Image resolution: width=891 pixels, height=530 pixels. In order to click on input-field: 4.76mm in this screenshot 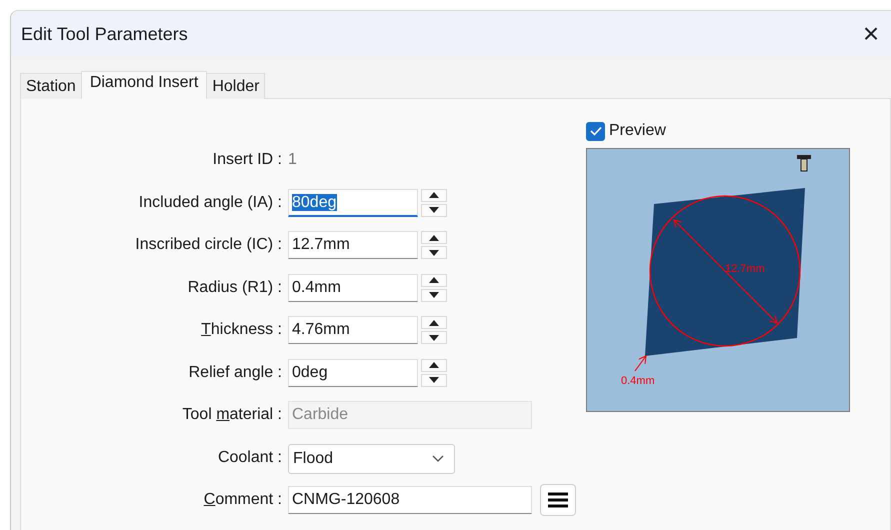, I will do `click(353, 330)`.